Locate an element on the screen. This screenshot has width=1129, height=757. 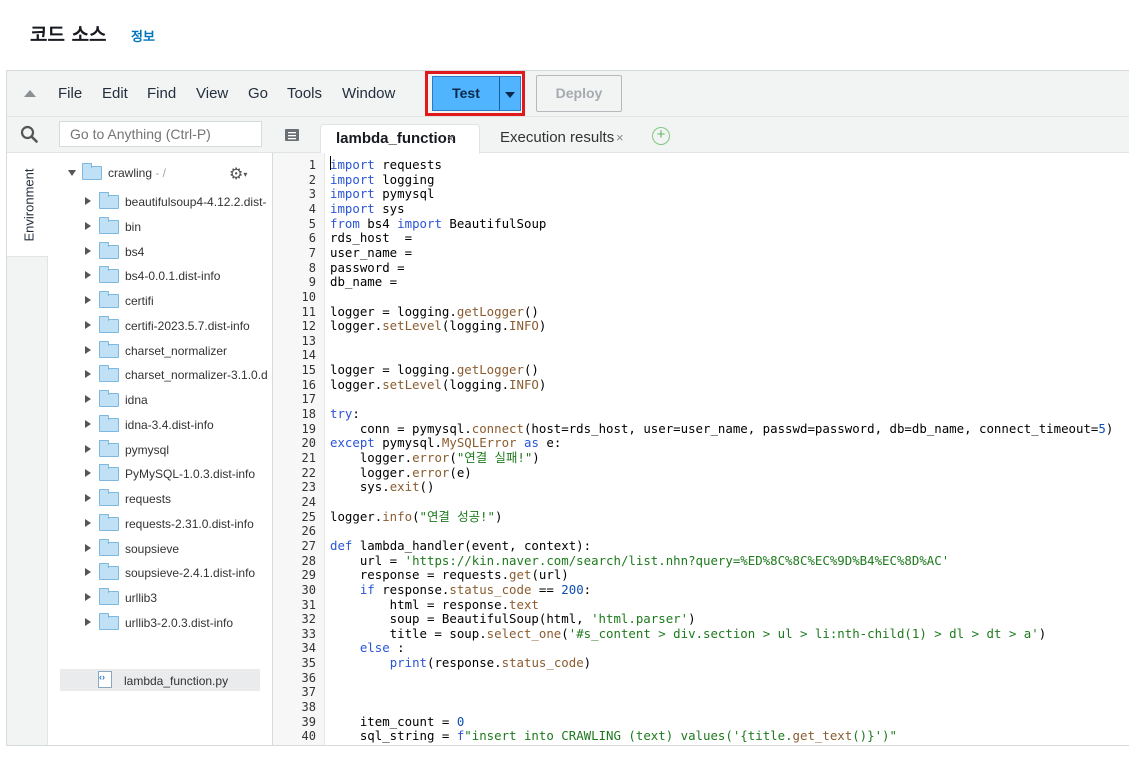
tree-folder-label: urllib3 is located at coordinates (141, 598).